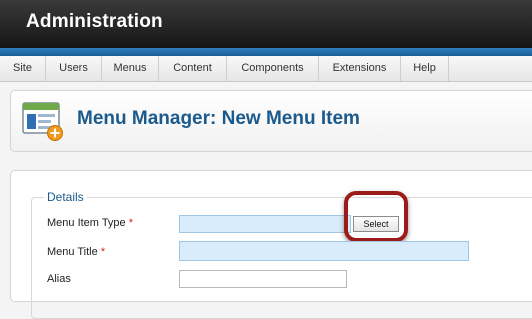  Describe the element at coordinates (94, 21) in the screenshot. I see `header-title: Administration` at that location.